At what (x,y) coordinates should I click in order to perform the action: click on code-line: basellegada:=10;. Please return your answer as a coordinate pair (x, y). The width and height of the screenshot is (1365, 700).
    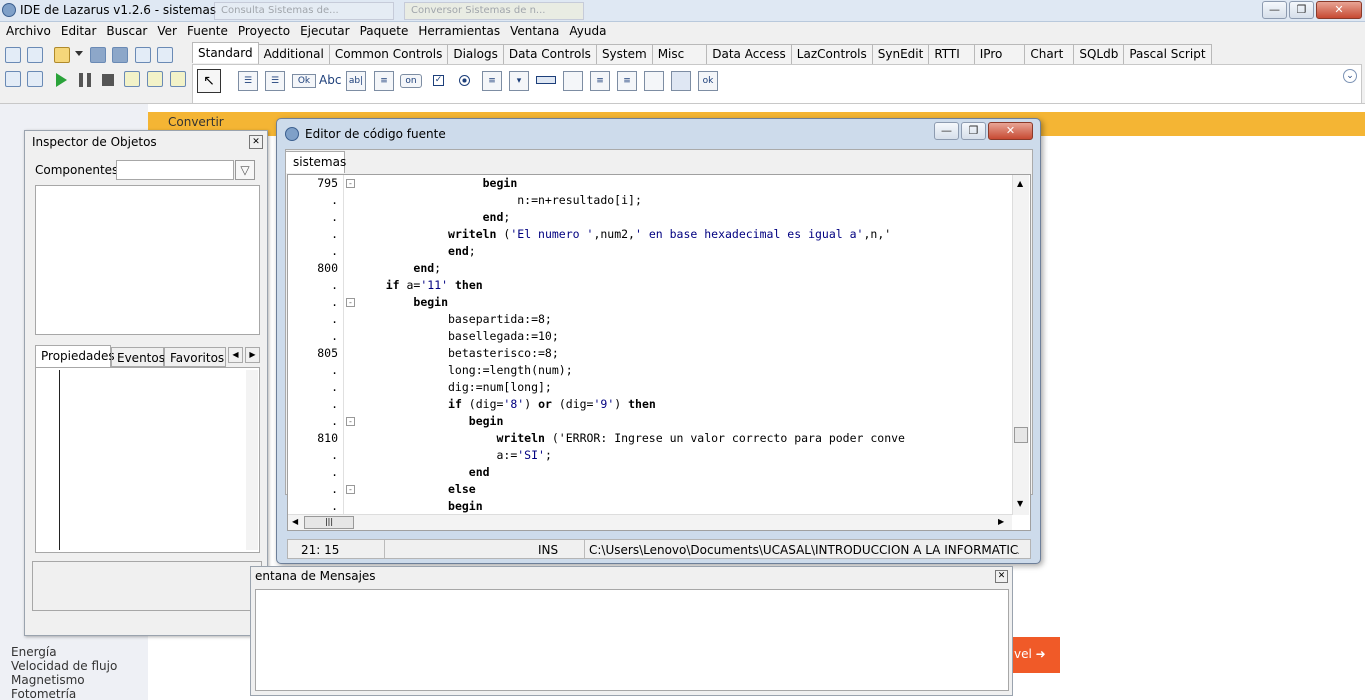
    Looking at the image, I should click on (458, 336).